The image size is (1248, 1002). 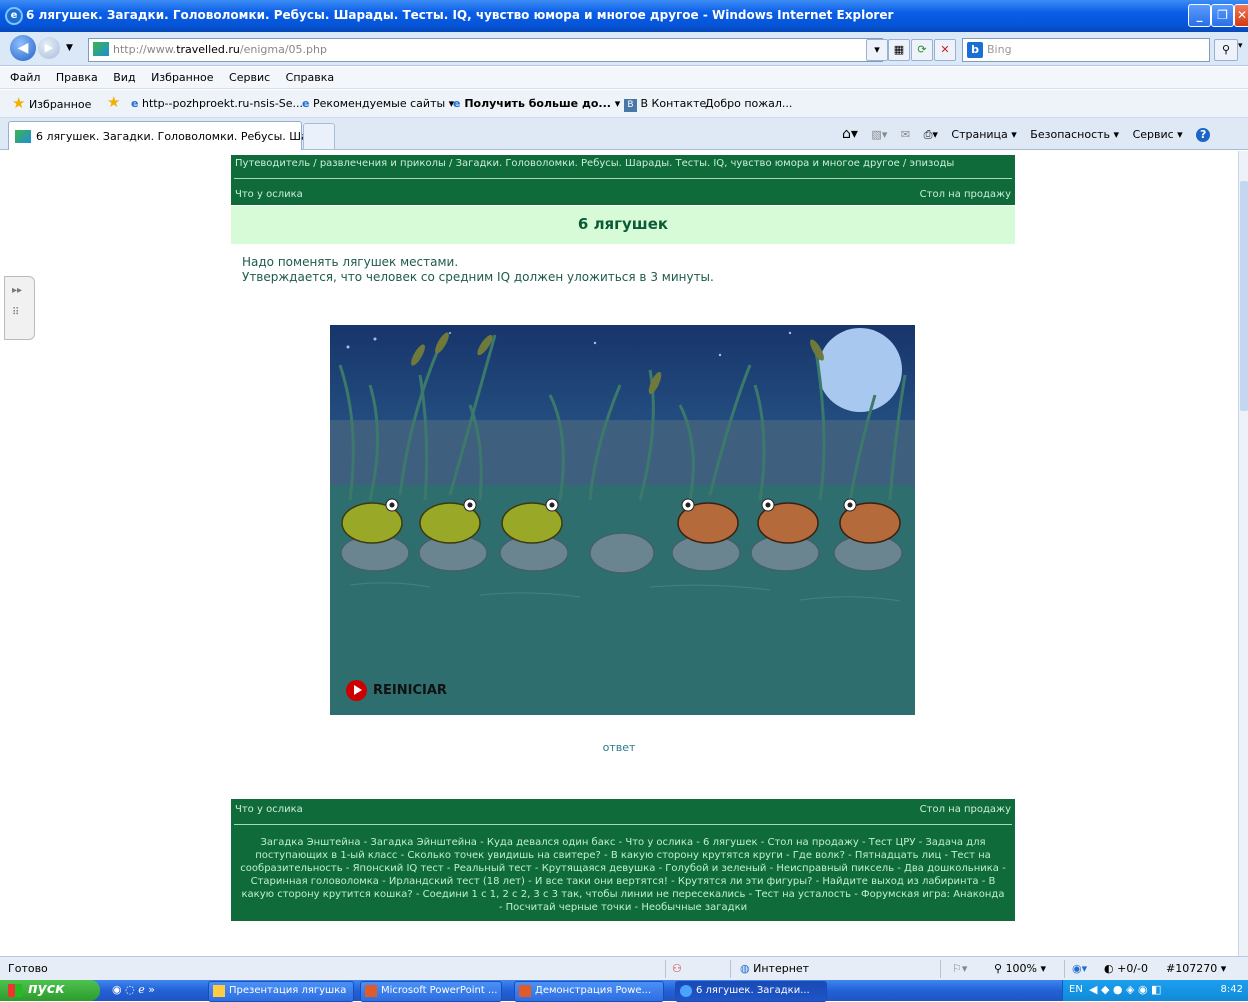 What do you see at coordinates (23, 48) in the screenshot?
I see `back-button: ◀` at bounding box center [23, 48].